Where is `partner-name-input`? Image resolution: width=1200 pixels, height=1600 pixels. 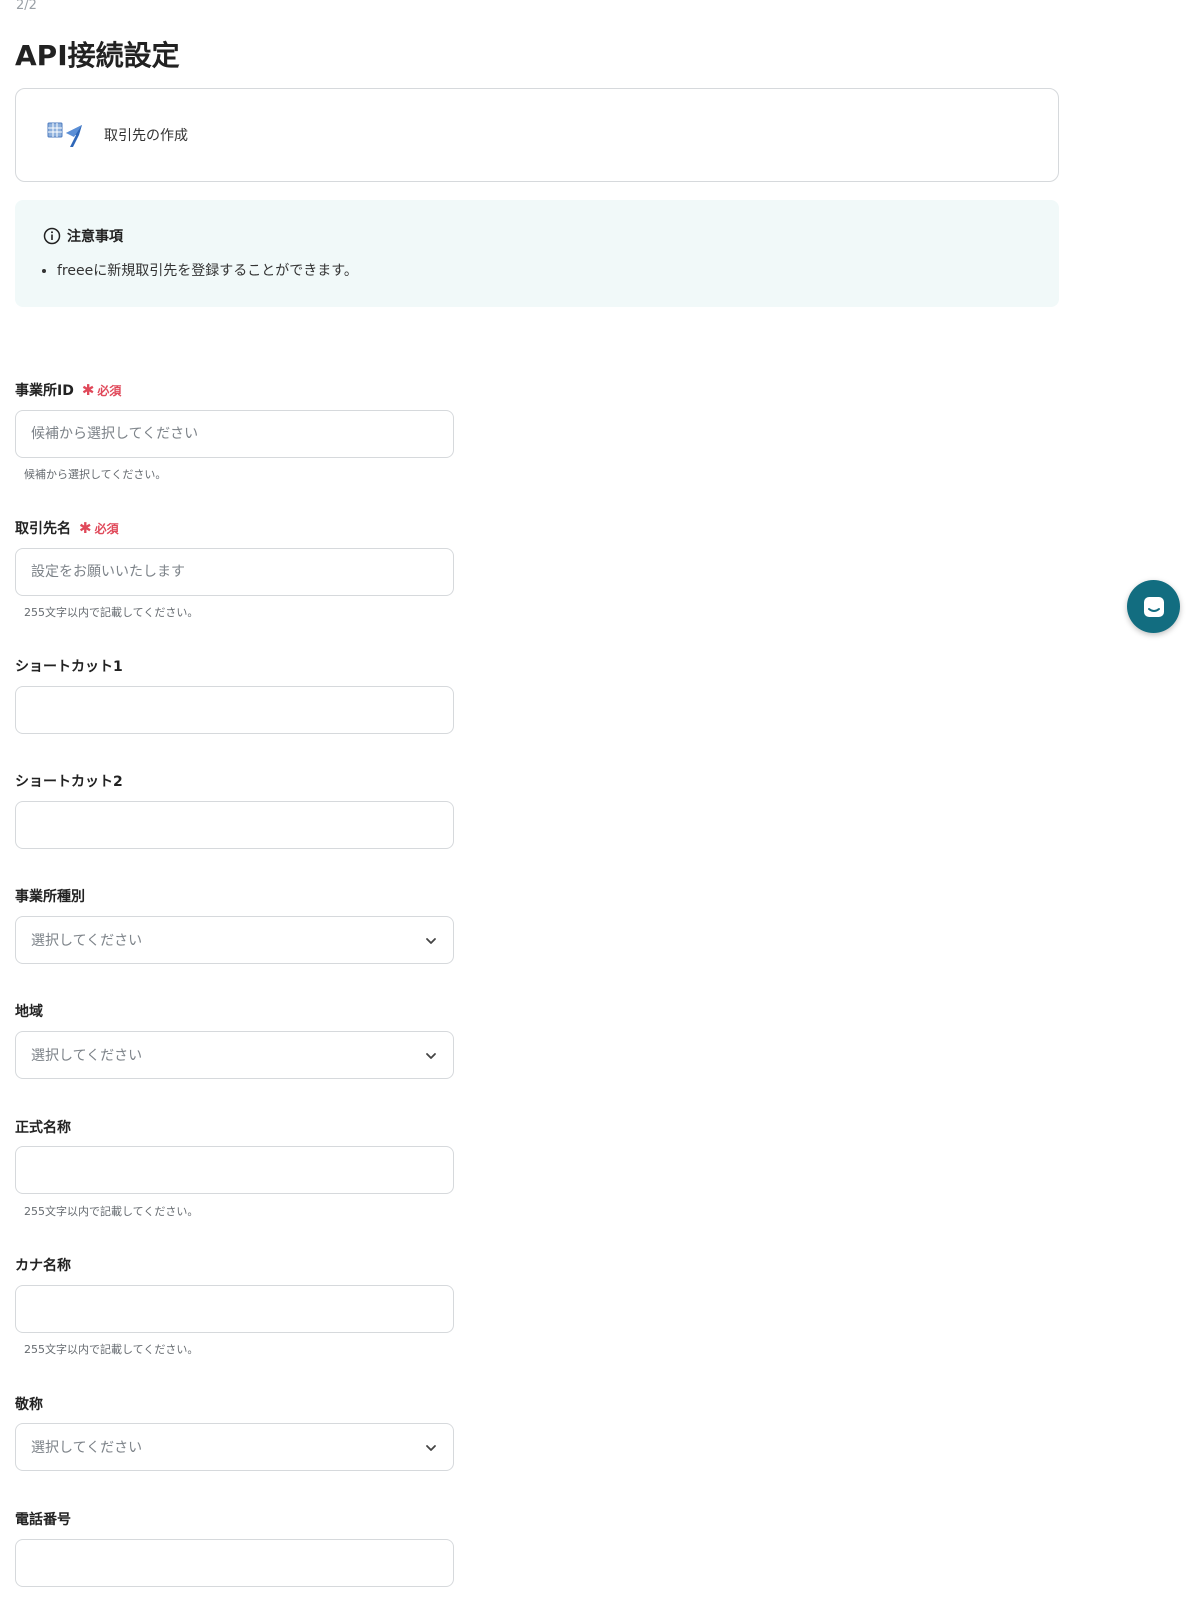 partner-name-input is located at coordinates (234, 572).